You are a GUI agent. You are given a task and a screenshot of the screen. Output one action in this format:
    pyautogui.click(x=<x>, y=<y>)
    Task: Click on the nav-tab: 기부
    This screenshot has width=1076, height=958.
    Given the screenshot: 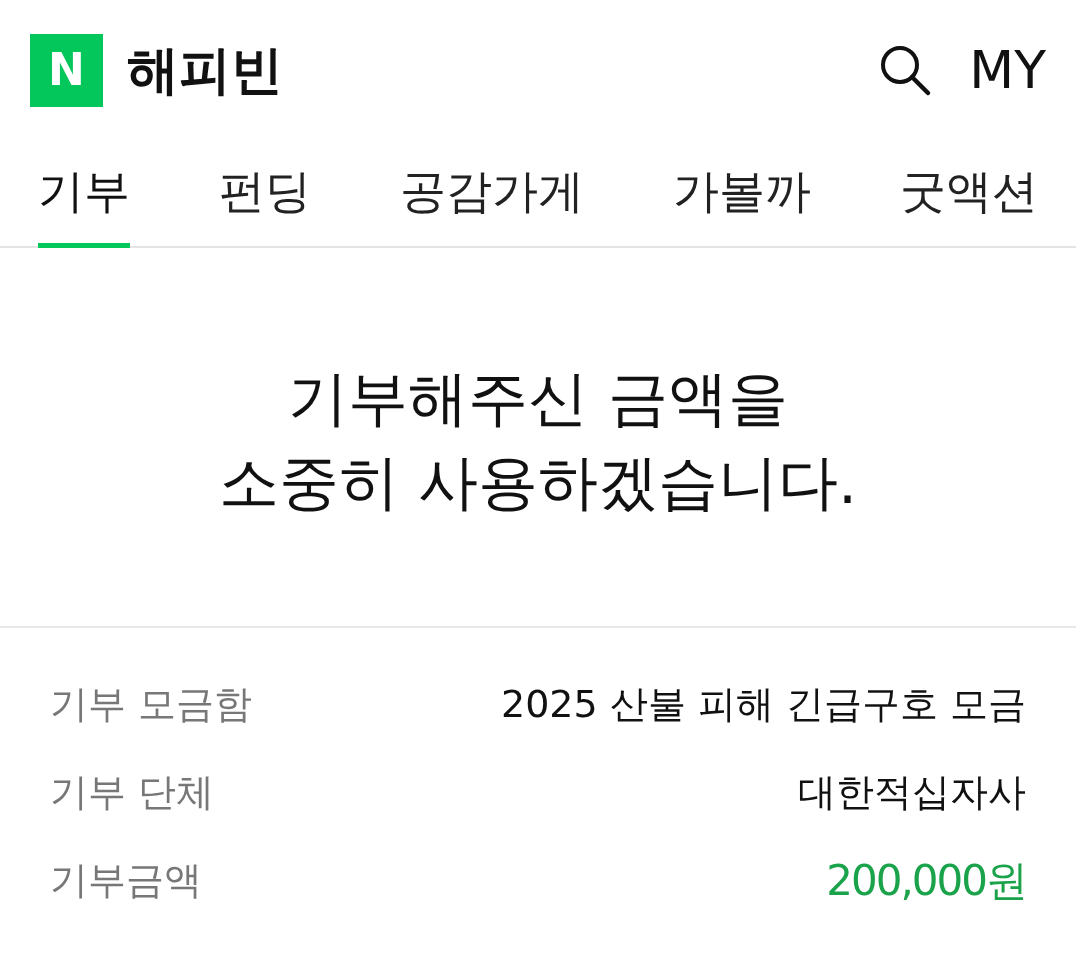 What is the action you would take?
    pyautogui.click(x=84, y=194)
    